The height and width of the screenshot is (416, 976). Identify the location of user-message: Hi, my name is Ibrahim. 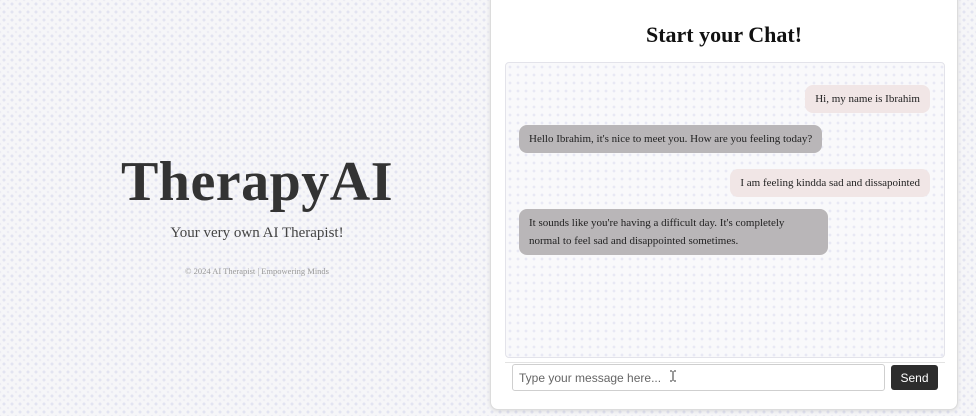
(867, 99).